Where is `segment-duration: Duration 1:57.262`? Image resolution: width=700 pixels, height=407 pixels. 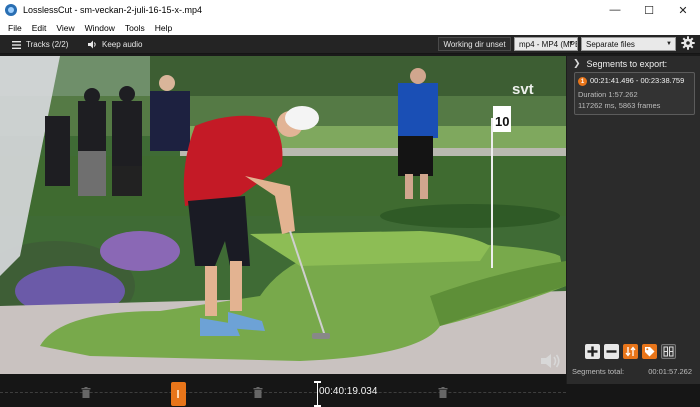
segment-duration: Duration 1:57.262 is located at coordinates (608, 94).